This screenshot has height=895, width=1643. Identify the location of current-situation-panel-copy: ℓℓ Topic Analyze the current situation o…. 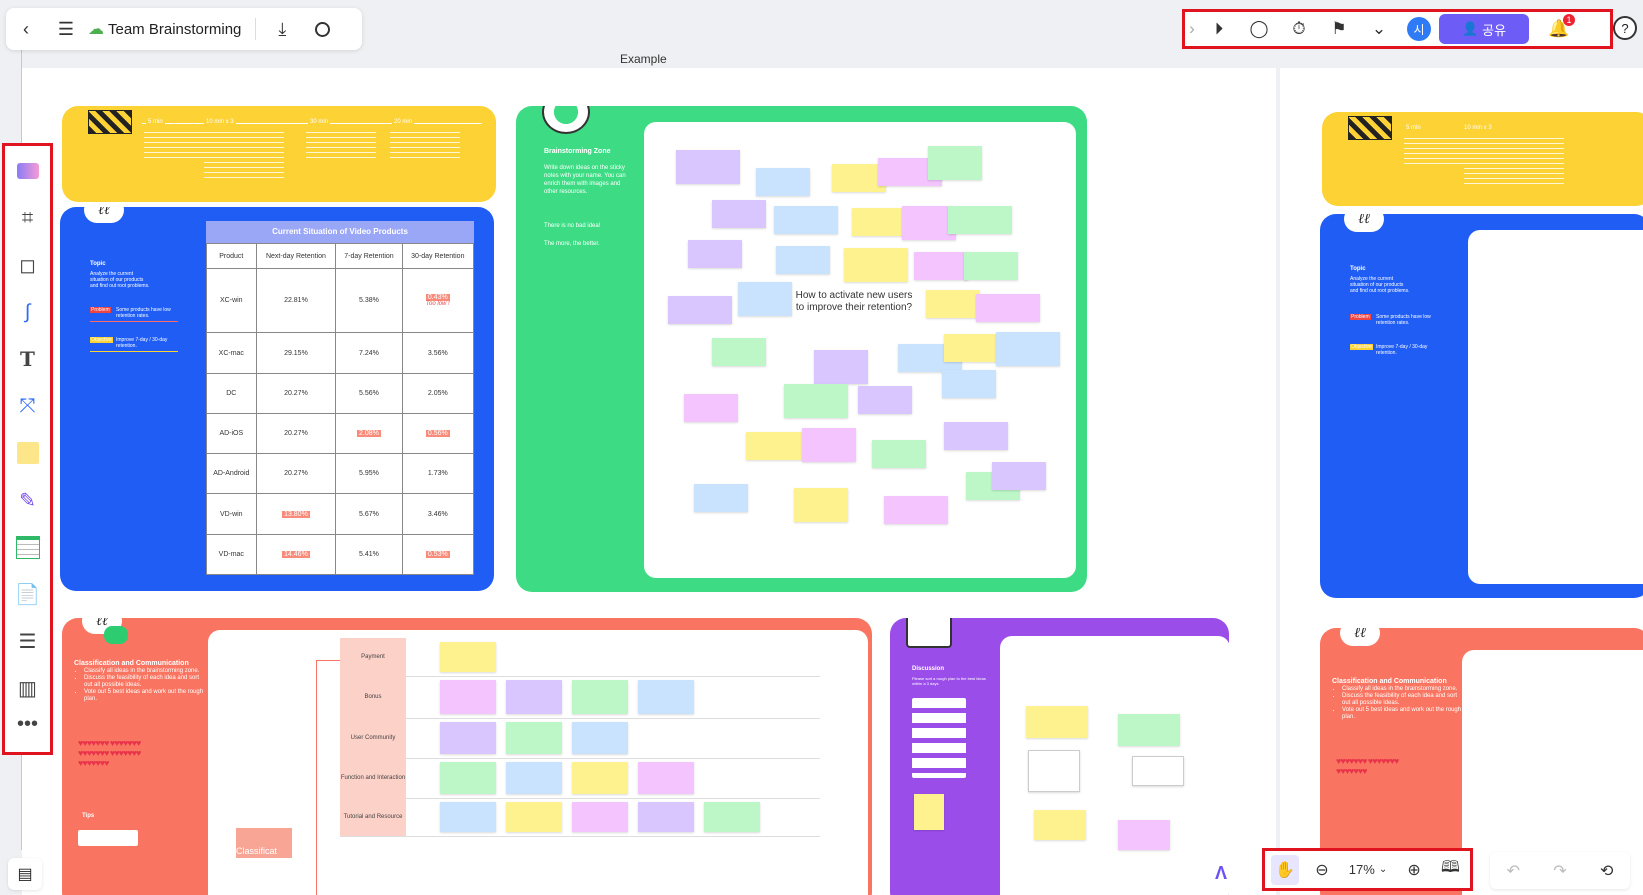
(1481, 406).